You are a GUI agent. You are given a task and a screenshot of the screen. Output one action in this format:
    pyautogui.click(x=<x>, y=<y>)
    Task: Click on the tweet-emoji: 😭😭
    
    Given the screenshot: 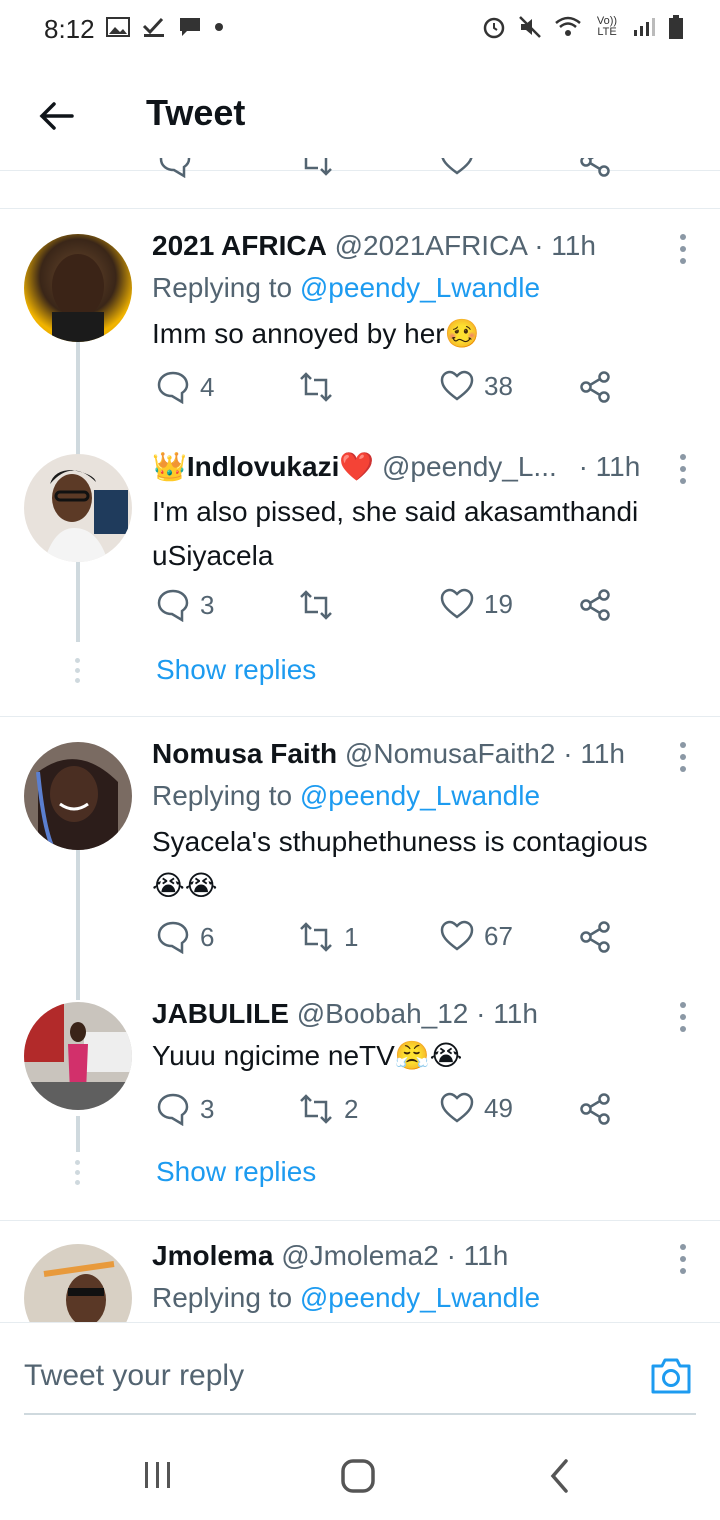 What is the action you would take?
    pyautogui.click(x=185, y=885)
    